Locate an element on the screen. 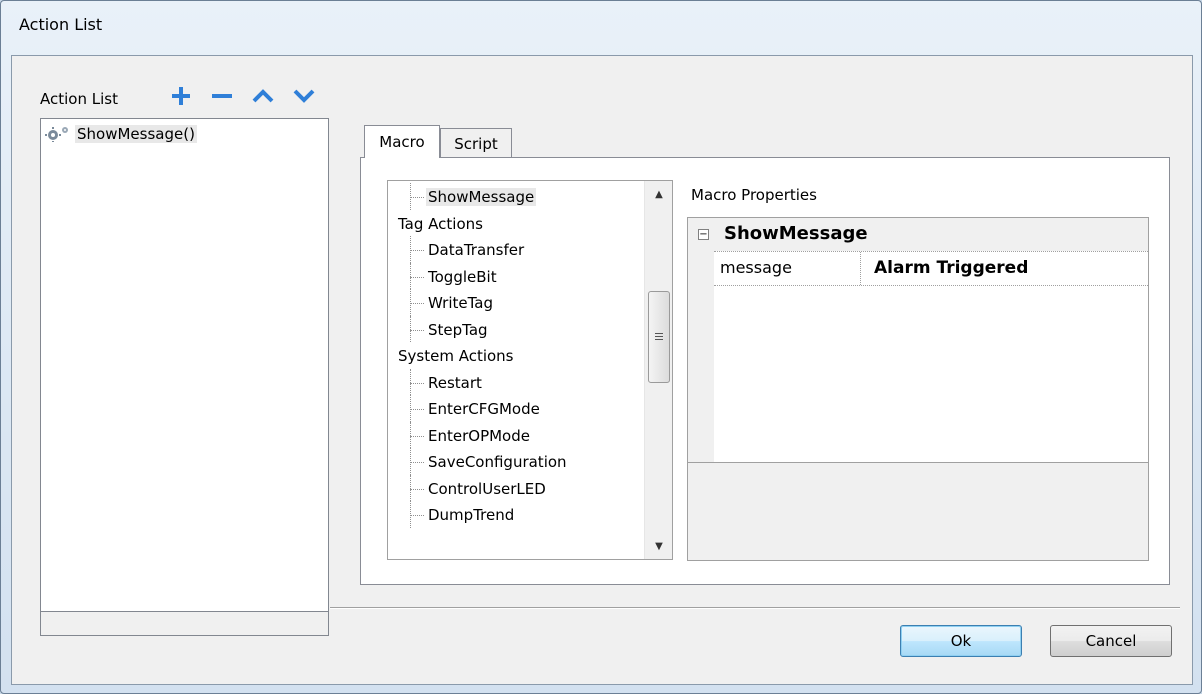 The height and width of the screenshot is (694, 1202). tree-item-label: StepTag is located at coordinates (458, 329).